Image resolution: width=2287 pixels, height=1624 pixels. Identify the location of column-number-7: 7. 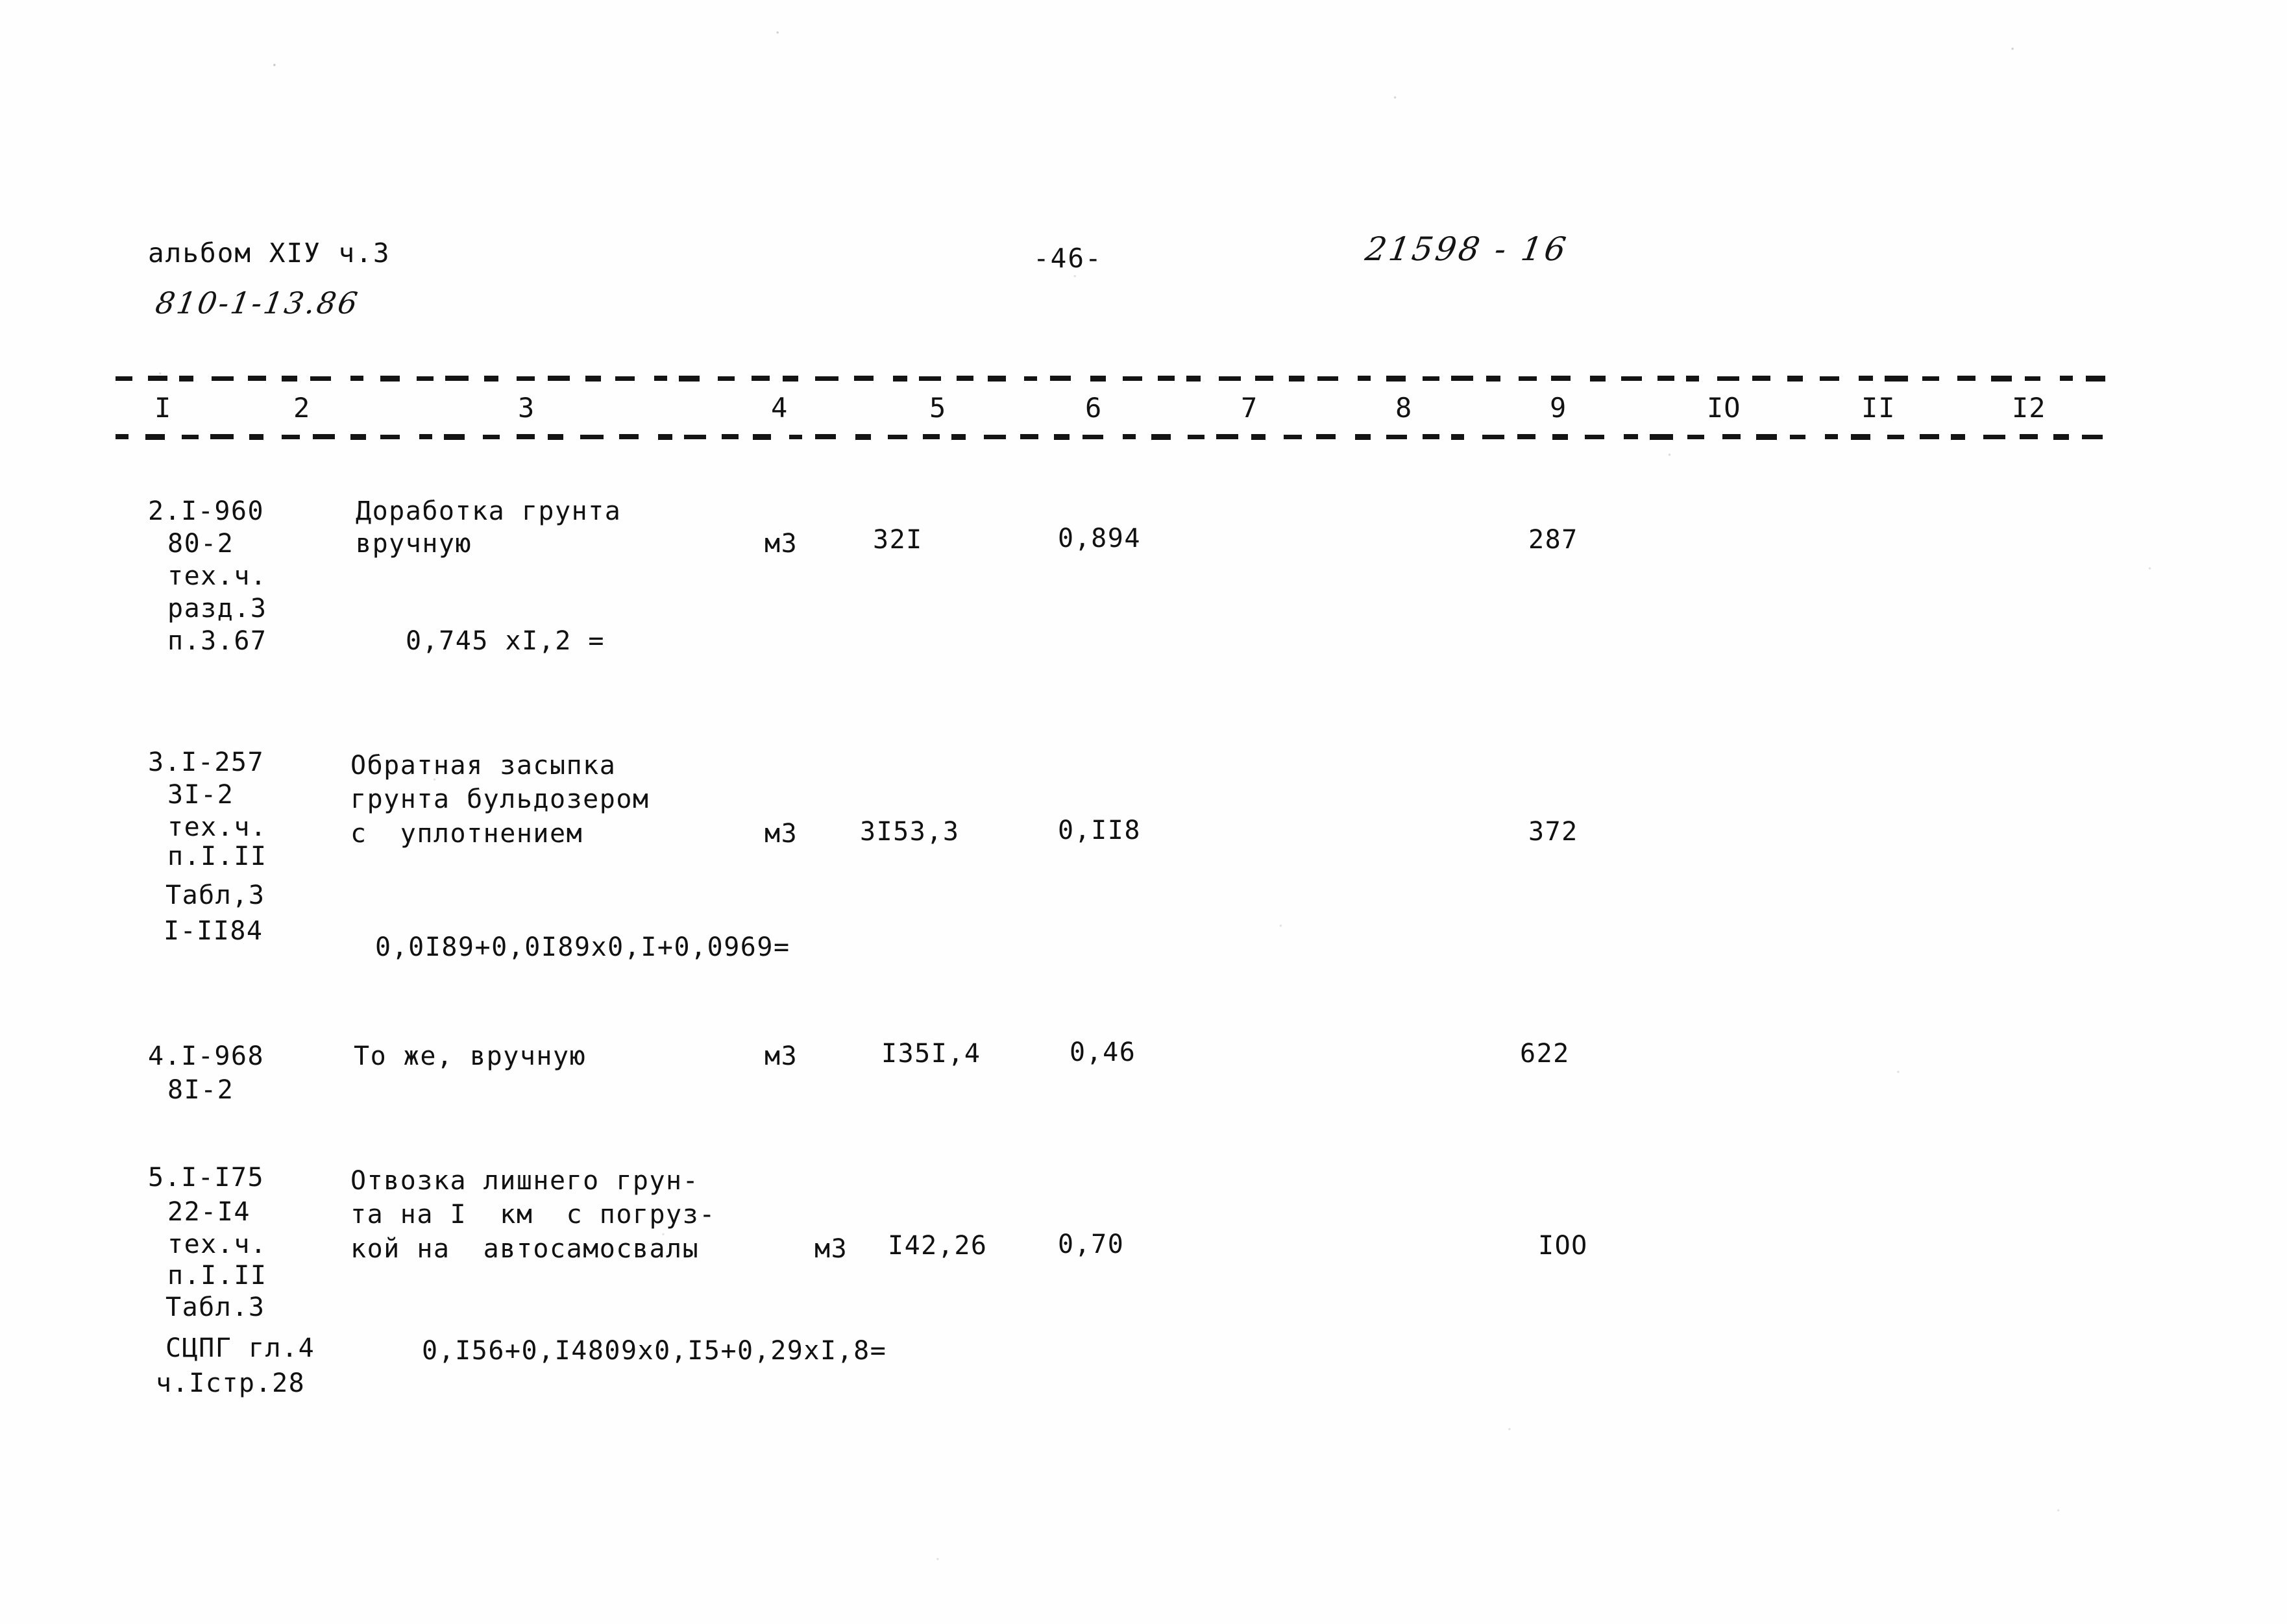
(1249, 408).